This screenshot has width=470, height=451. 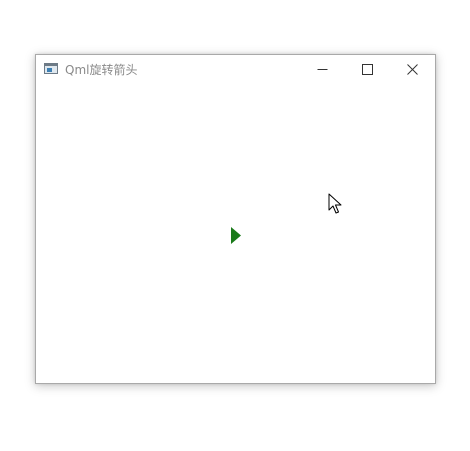 I want to click on app-window-icon, so click(x=51, y=68).